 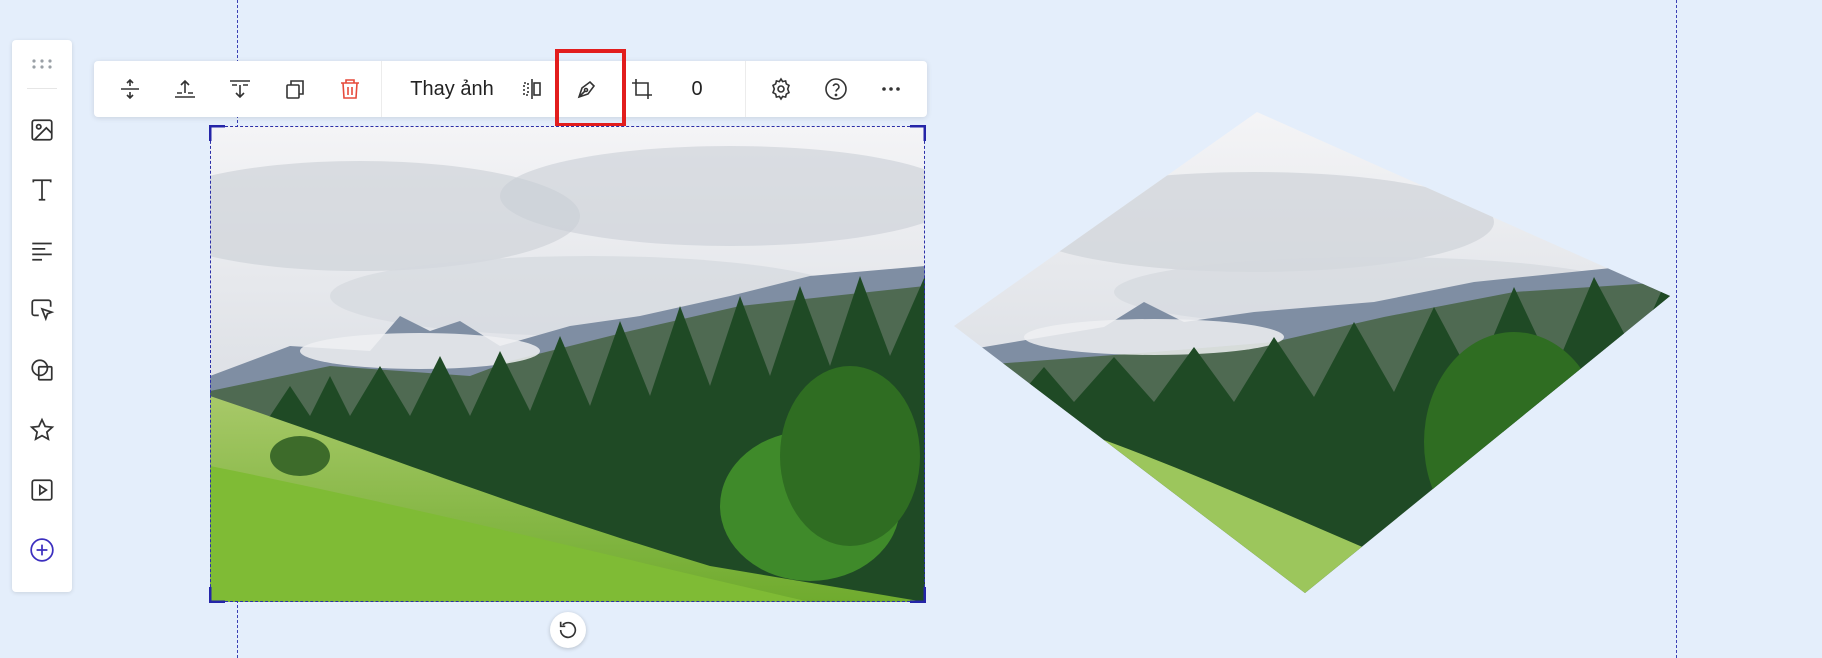 I want to click on add-section-below-button, so click(x=240, y=89).